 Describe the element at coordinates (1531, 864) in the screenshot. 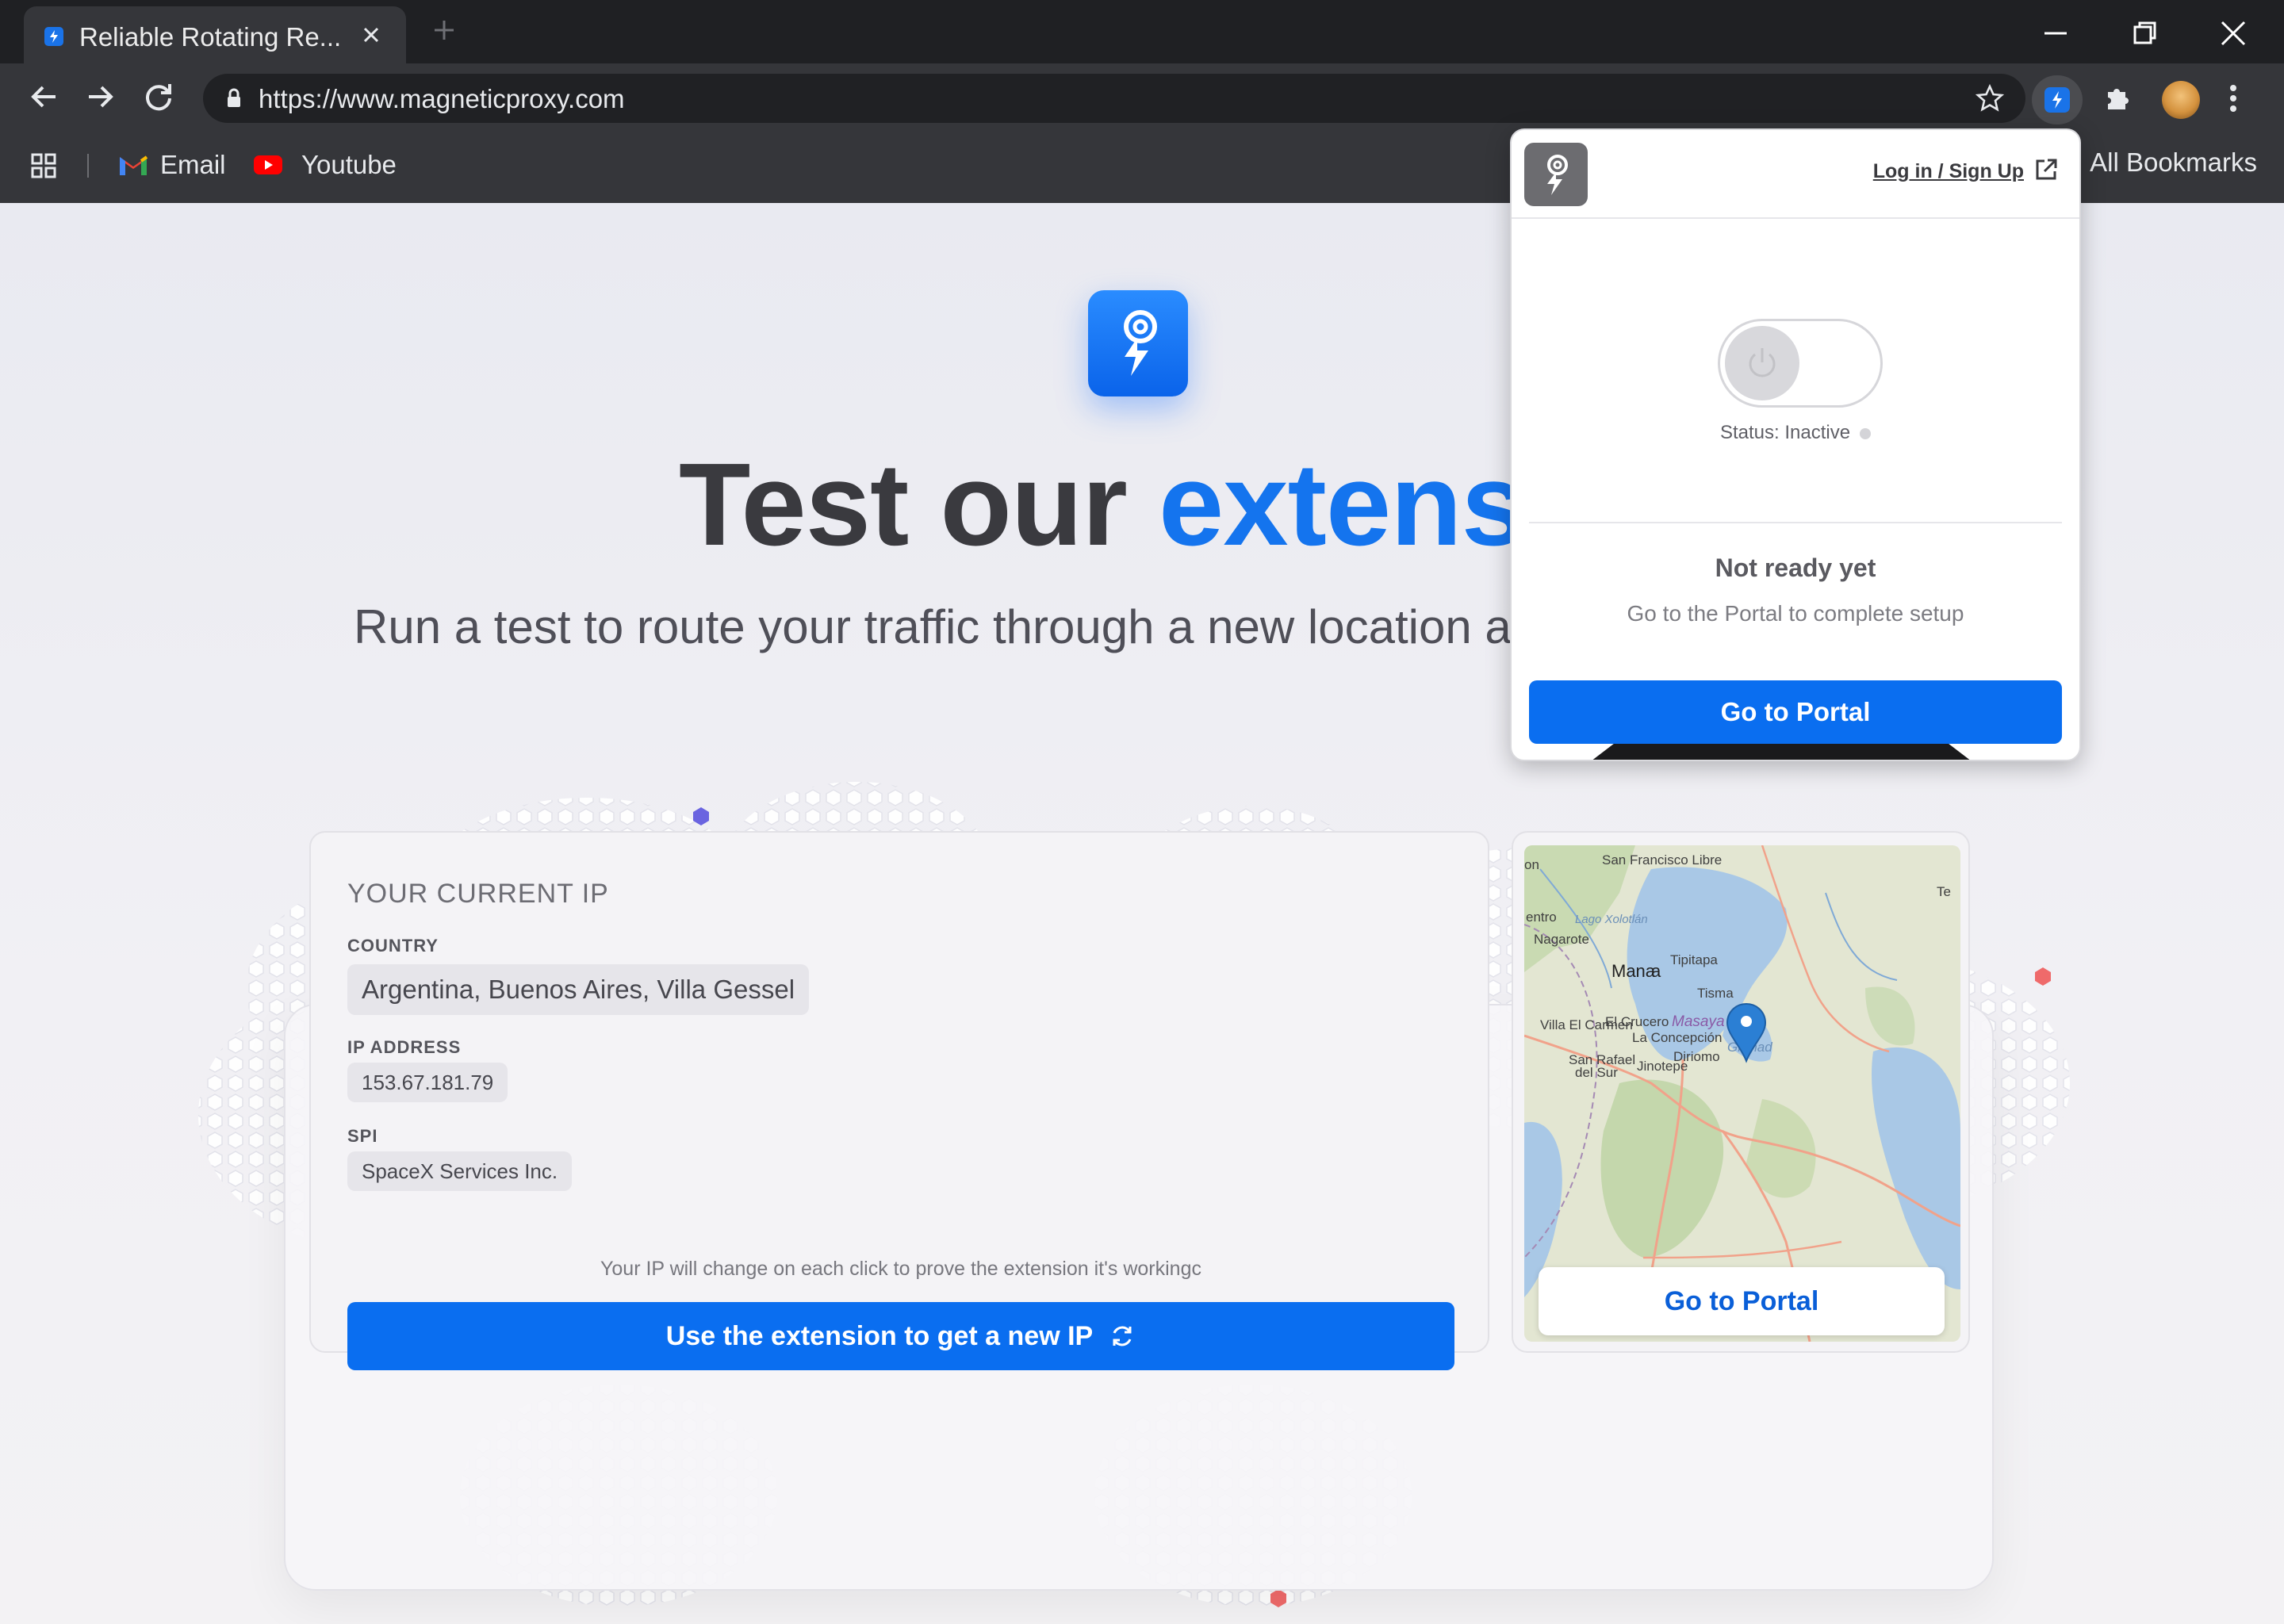

I see `map-label: on` at that location.